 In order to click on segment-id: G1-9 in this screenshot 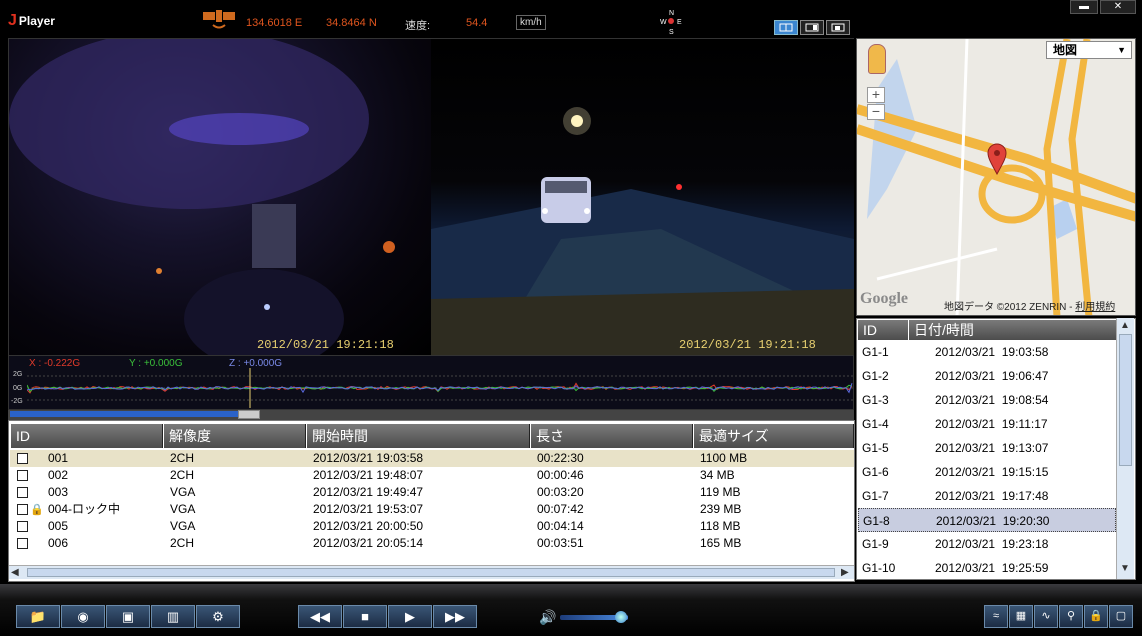, I will do `click(875, 544)`.